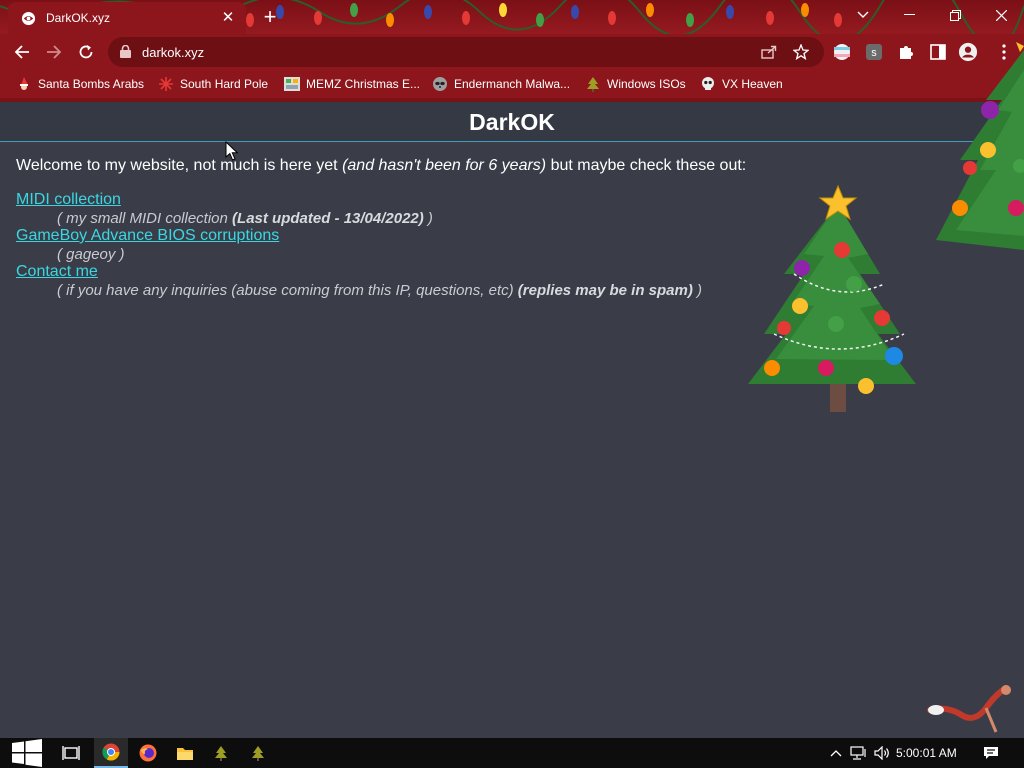 The height and width of the screenshot is (768, 1024). I want to click on snowflake-icon, so click(166, 84).